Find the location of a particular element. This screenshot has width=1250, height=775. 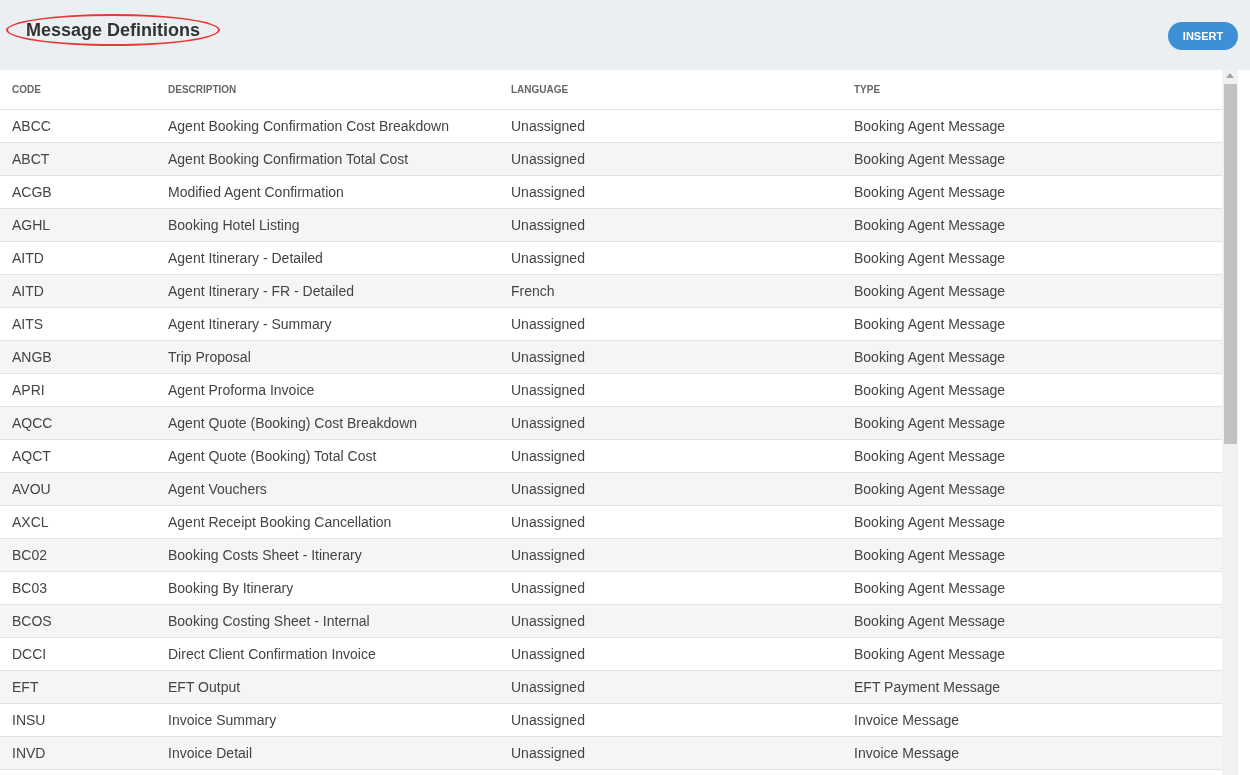

table-cell-text: AVOU is located at coordinates (31, 489).